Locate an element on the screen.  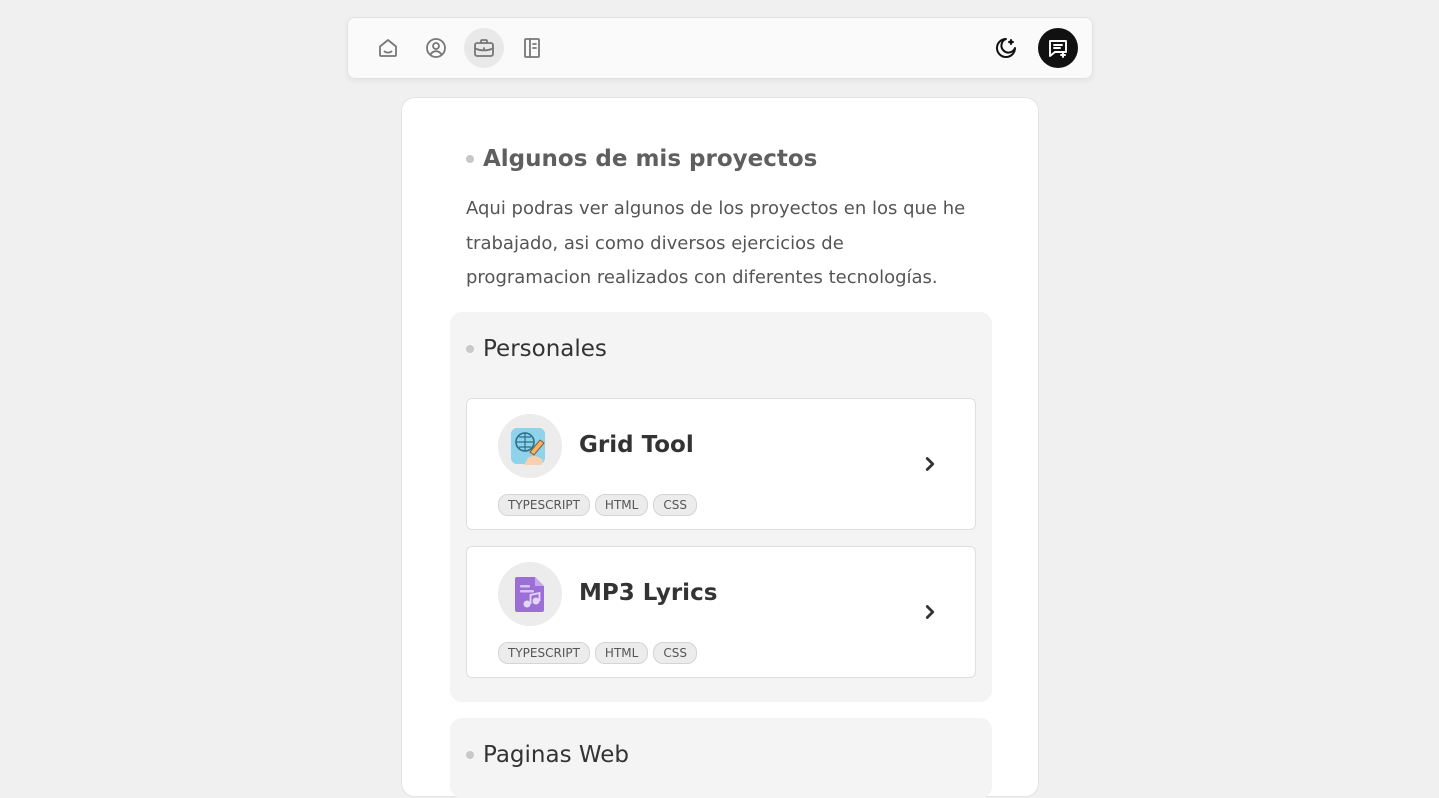
group-paginas-web: Paginas Web is located at coordinates (721, 758).